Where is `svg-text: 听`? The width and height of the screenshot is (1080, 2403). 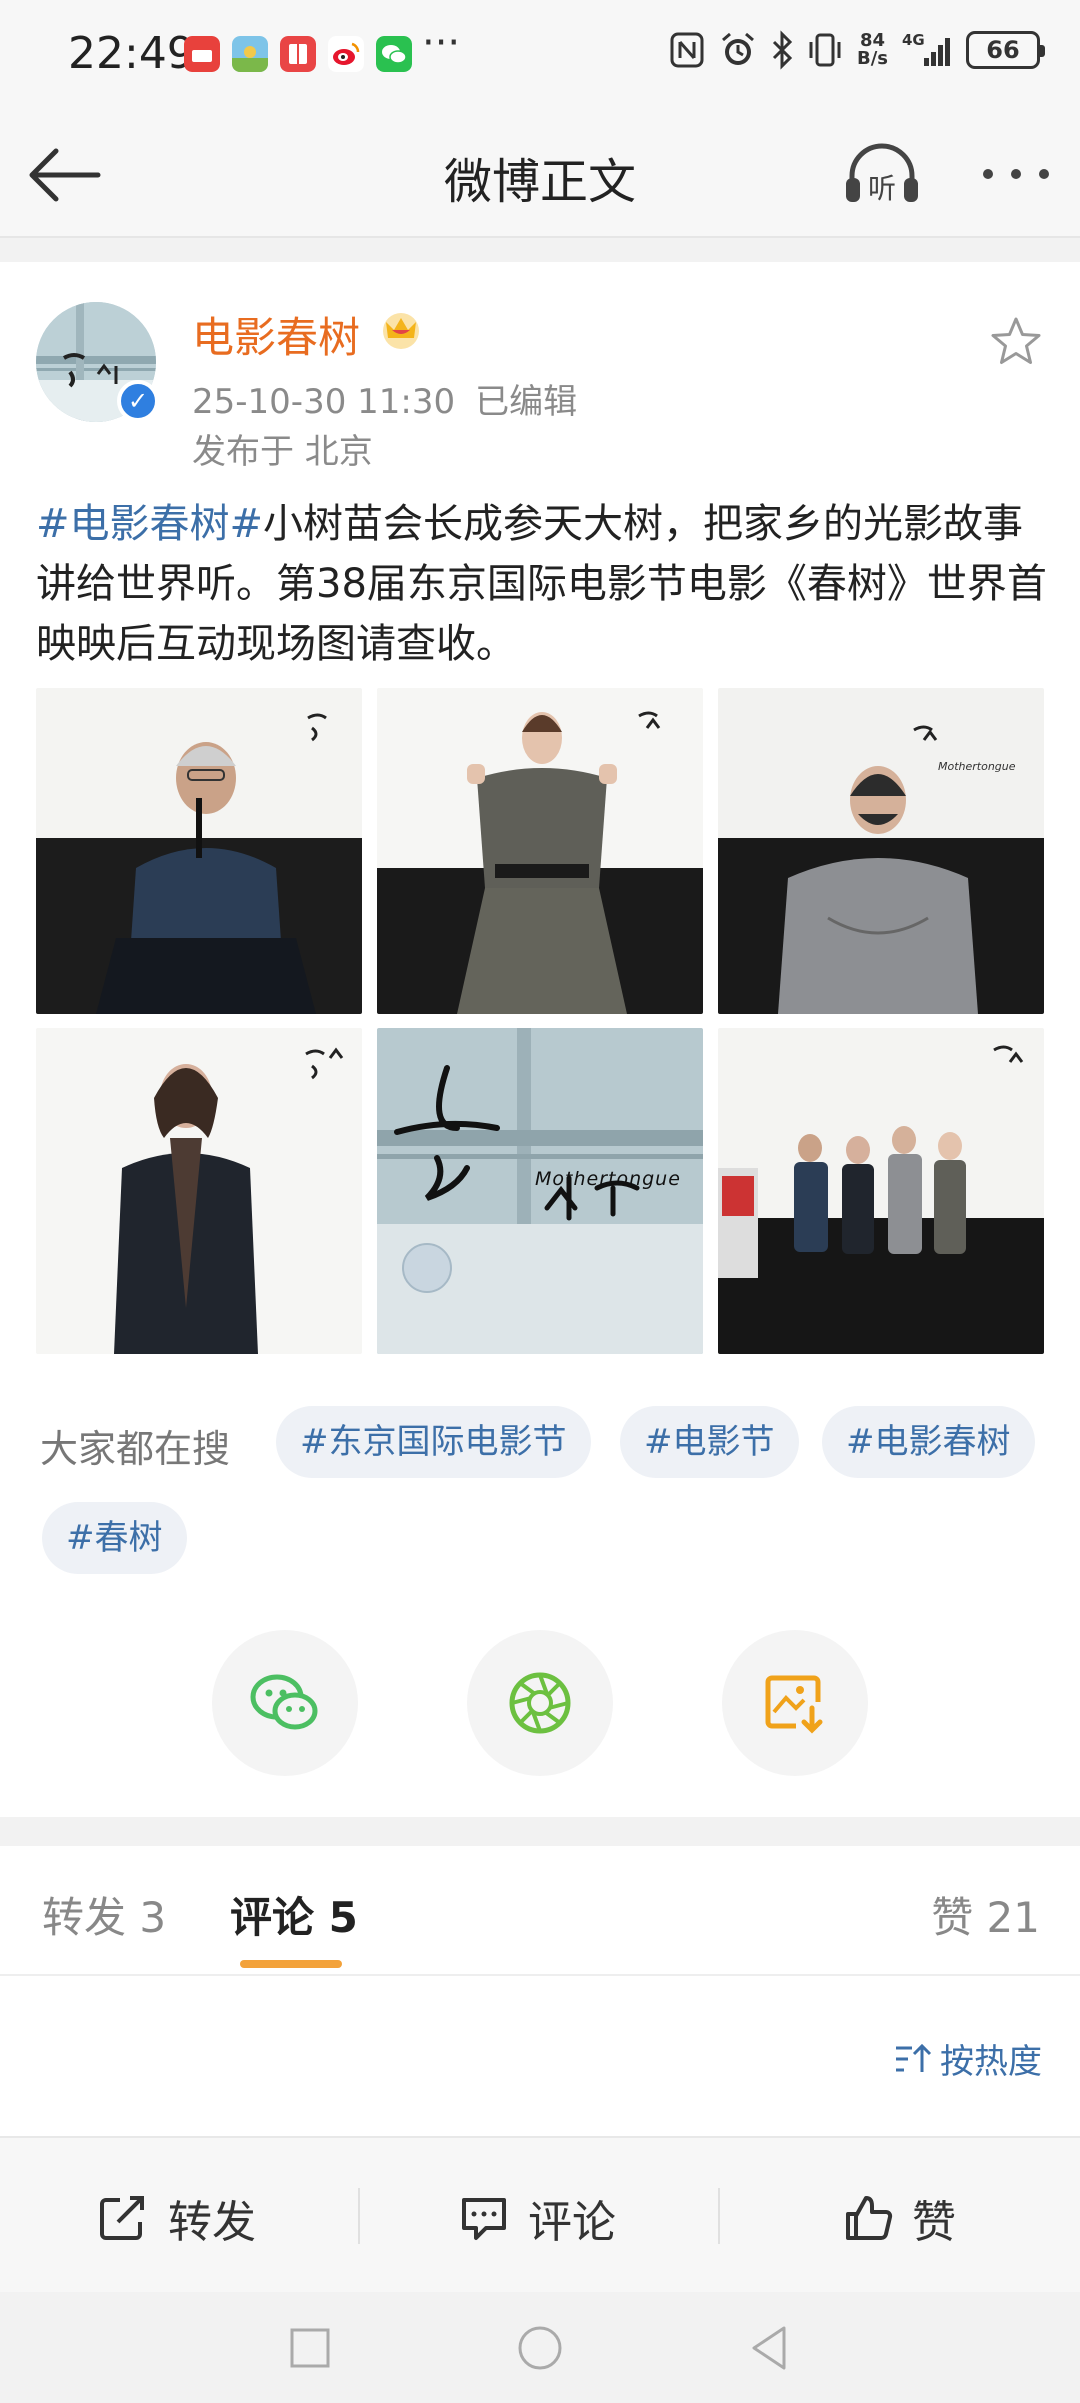
svg-text: 听 is located at coordinates (882, 188).